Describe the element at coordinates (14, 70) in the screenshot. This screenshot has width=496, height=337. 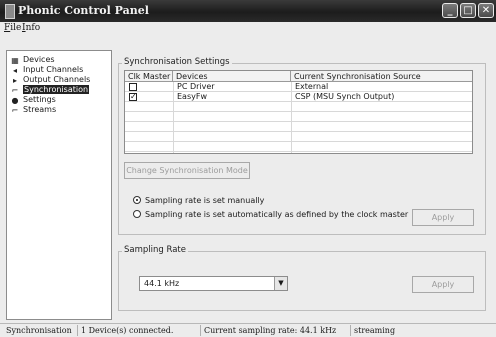
I see `input-channels-icon: ◂` at that location.